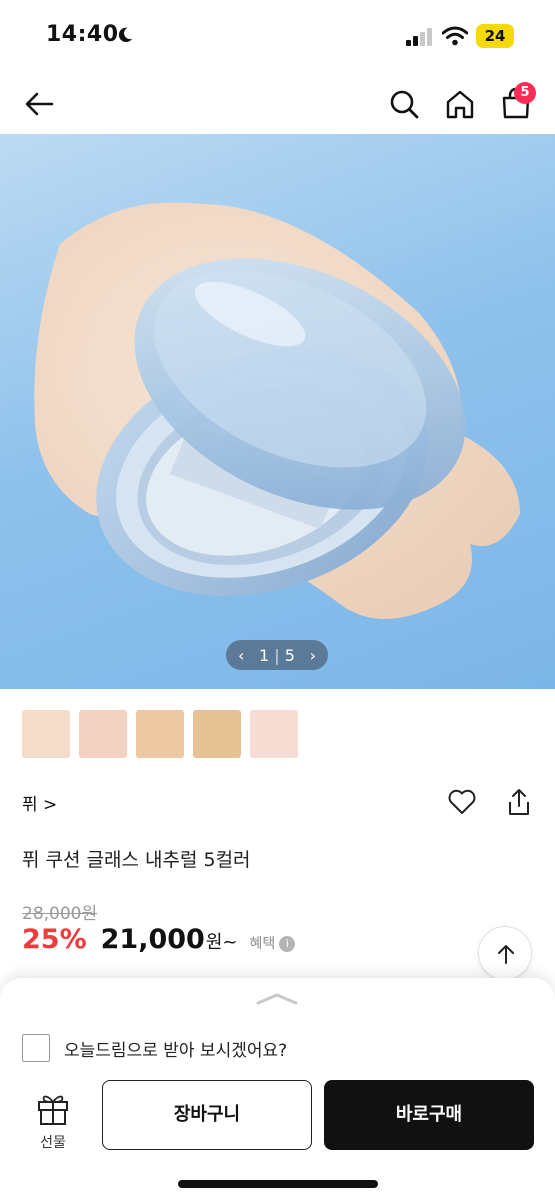 The image size is (555, 1200). Describe the element at coordinates (277, 999) in the screenshot. I see `chevron-up-icon` at that location.